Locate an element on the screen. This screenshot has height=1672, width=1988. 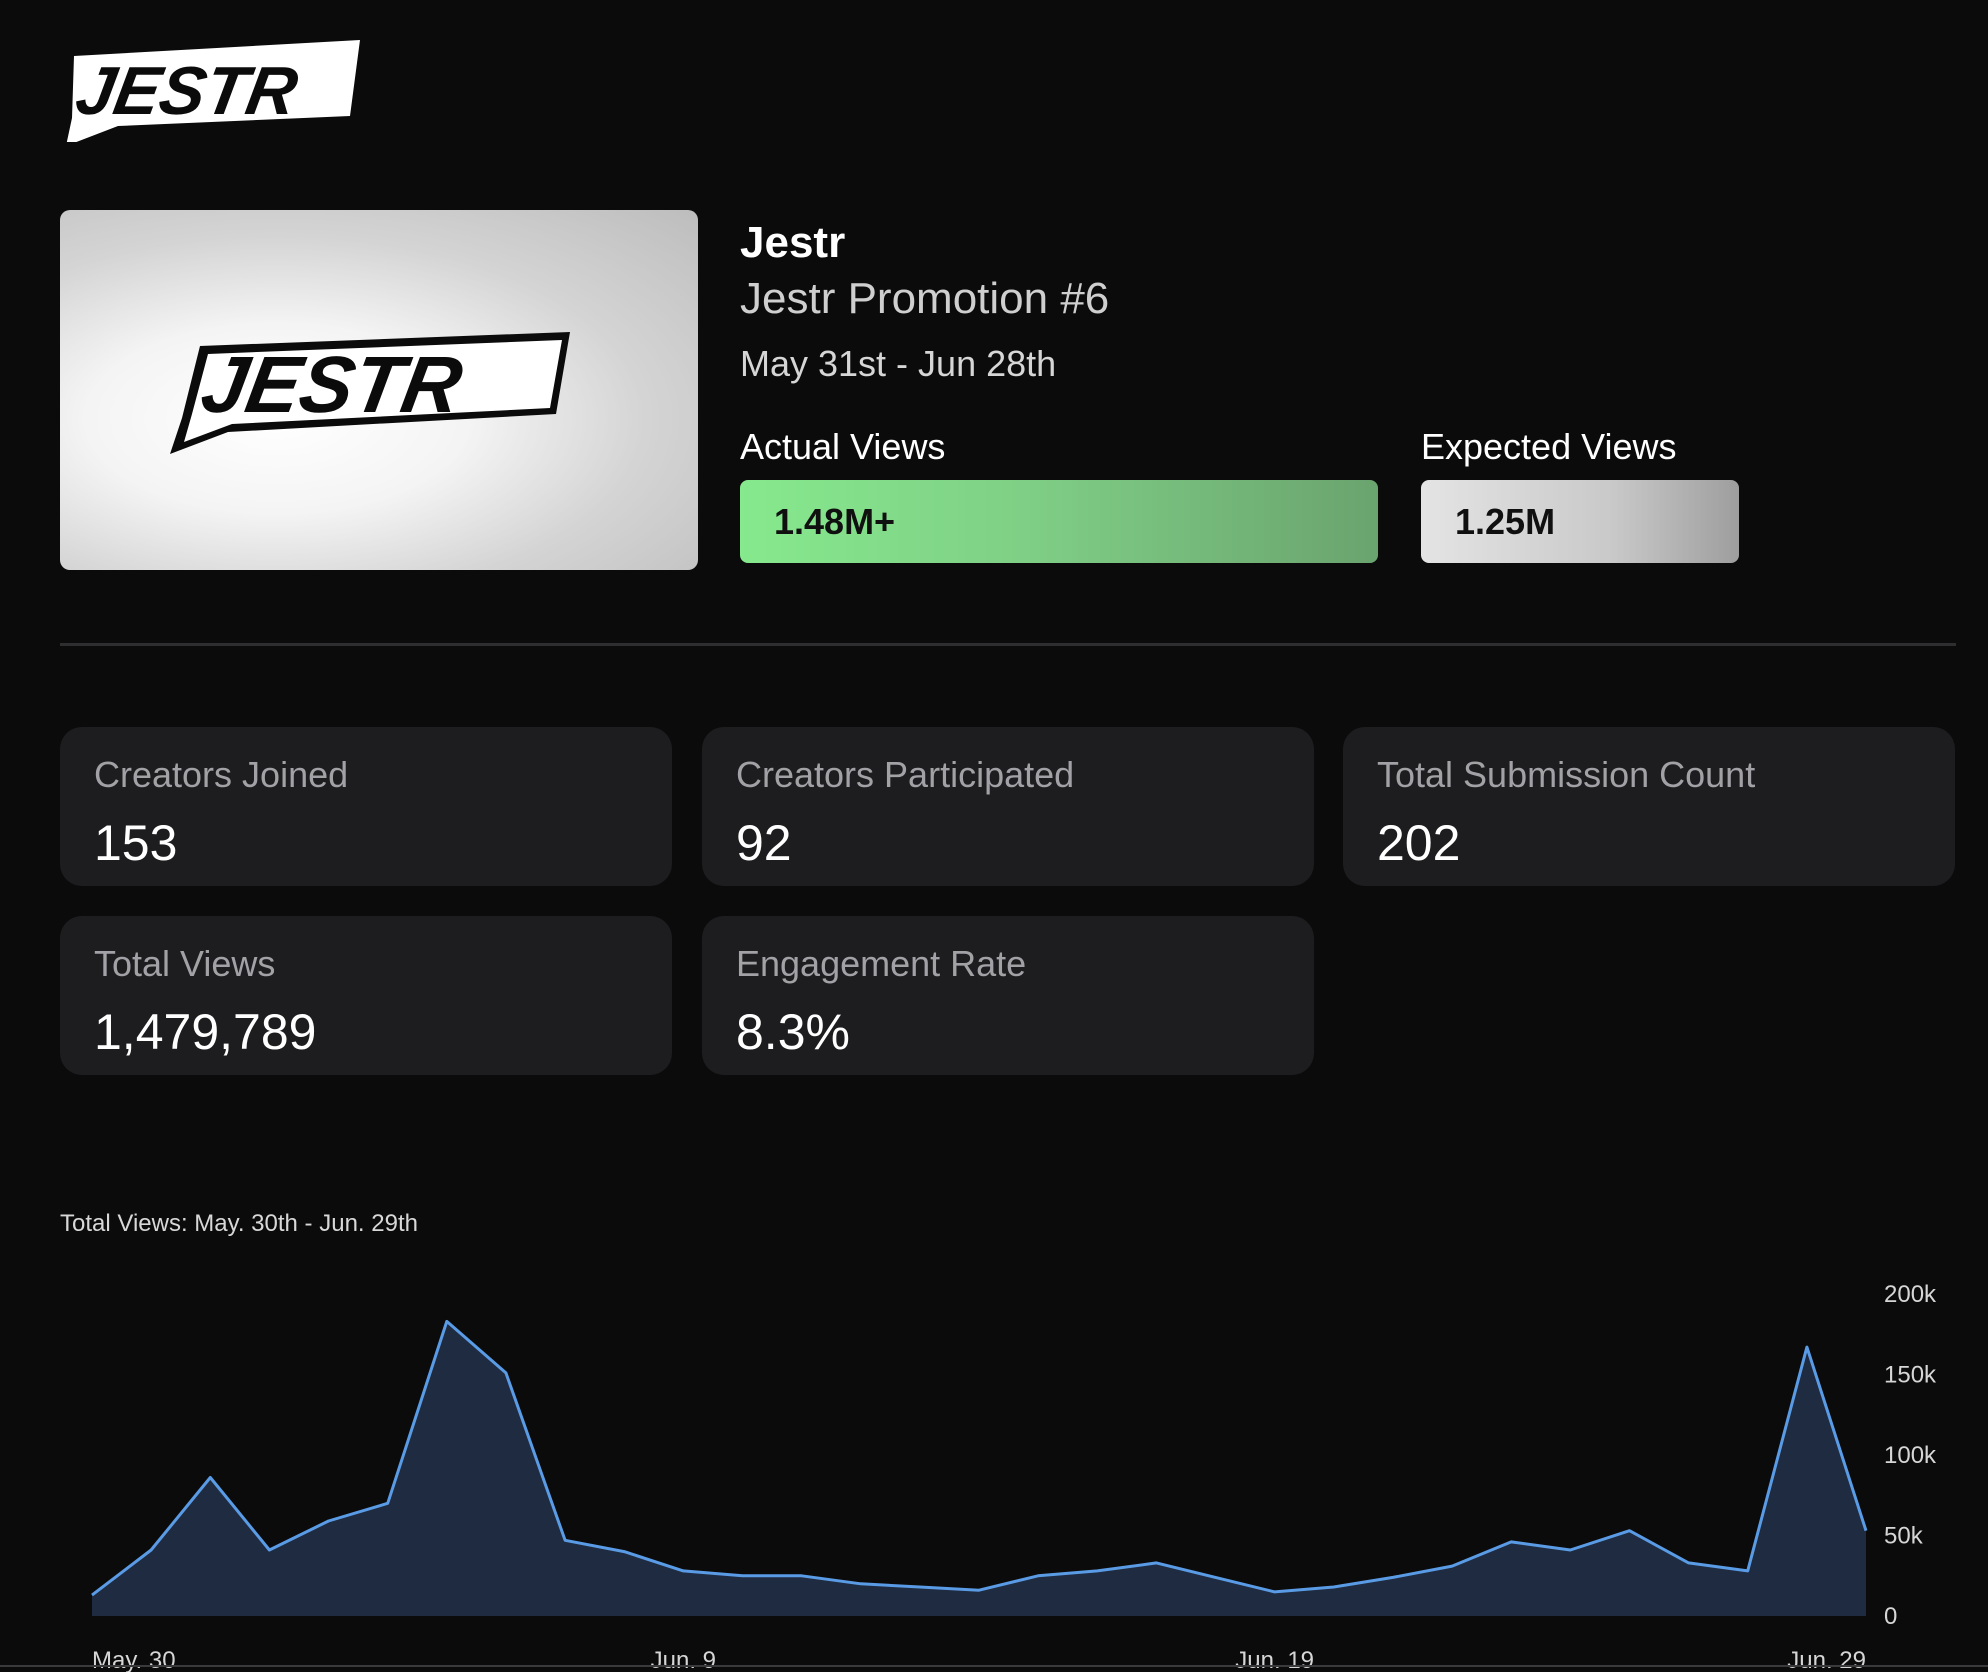
section-divider is located at coordinates (1008, 644).